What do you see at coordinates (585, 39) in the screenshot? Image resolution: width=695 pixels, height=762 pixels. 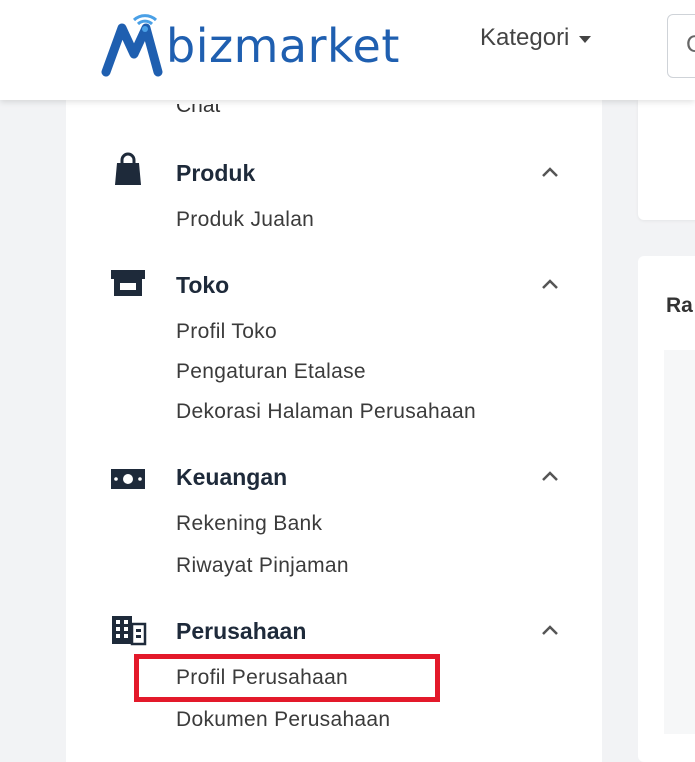 I see `caret-down-icon` at bounding box center [585, 39].